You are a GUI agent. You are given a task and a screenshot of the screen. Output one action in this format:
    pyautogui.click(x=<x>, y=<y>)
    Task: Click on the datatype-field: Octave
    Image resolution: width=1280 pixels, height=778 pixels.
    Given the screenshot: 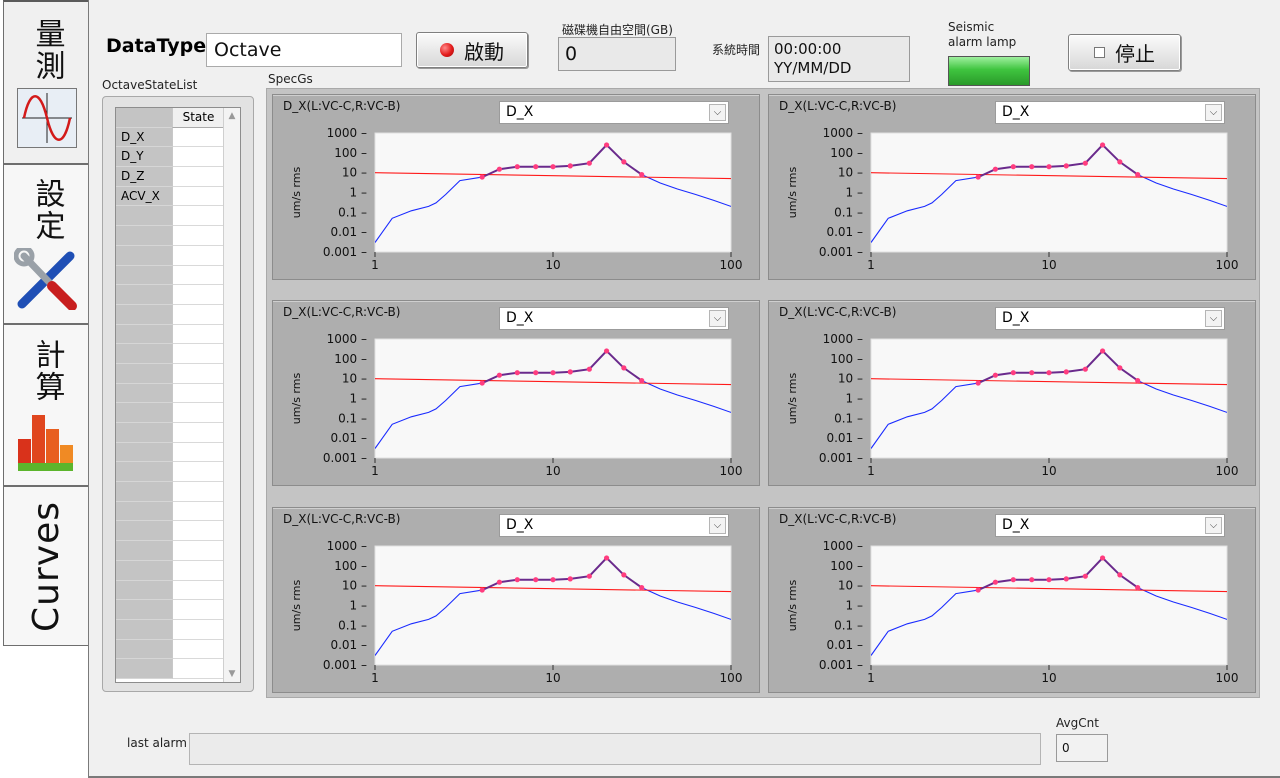 What is the action you would take?
    pyautogui.click(x=304, y=50)
    